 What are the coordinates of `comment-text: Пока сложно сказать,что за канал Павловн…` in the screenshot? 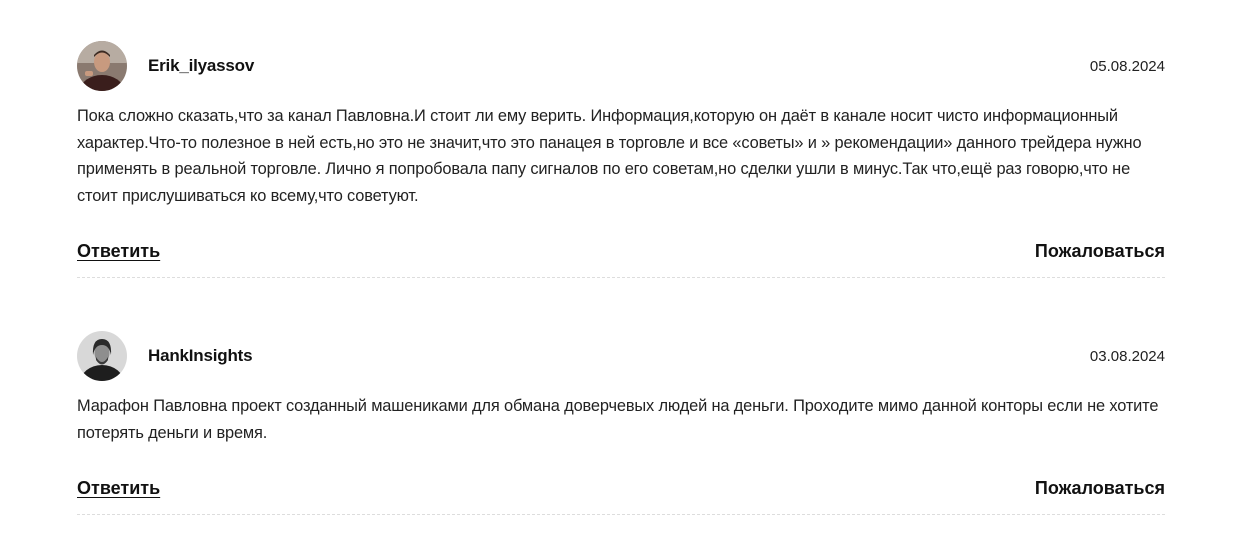 It's located at (609, 156).